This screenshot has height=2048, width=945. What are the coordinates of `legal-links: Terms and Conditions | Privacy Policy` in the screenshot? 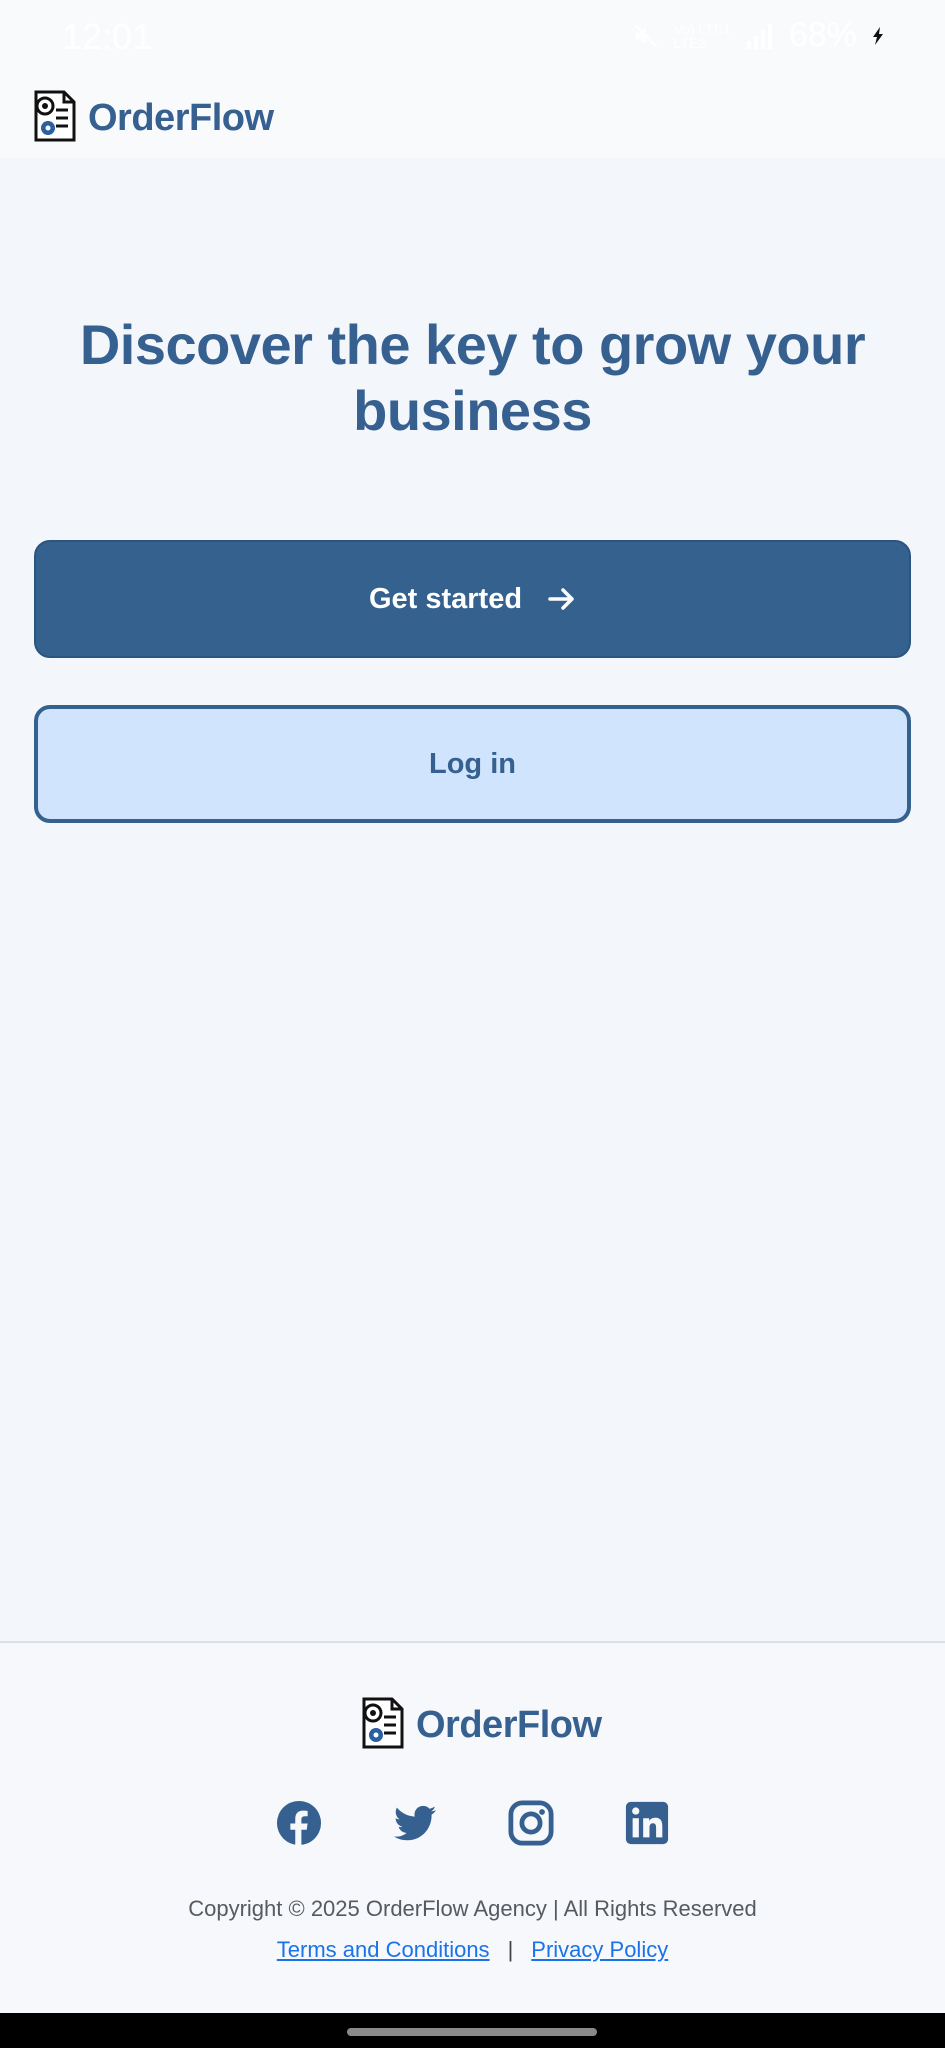 It's located at (472, 1950).